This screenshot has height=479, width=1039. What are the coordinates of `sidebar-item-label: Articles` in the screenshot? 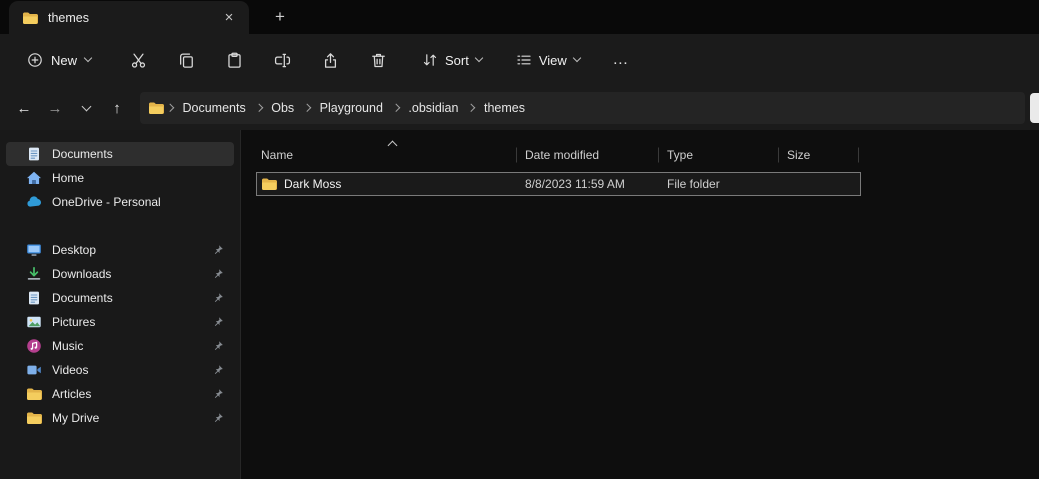 It's located at (72, 394).